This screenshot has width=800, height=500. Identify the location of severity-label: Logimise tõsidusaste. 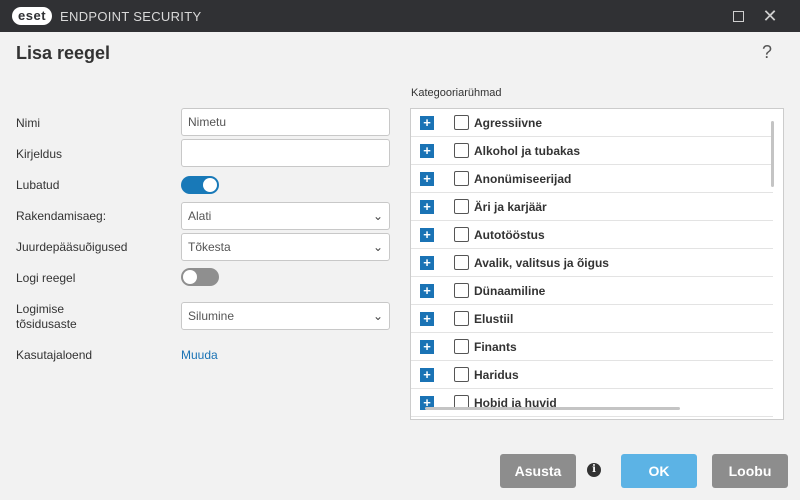
(46, 317).